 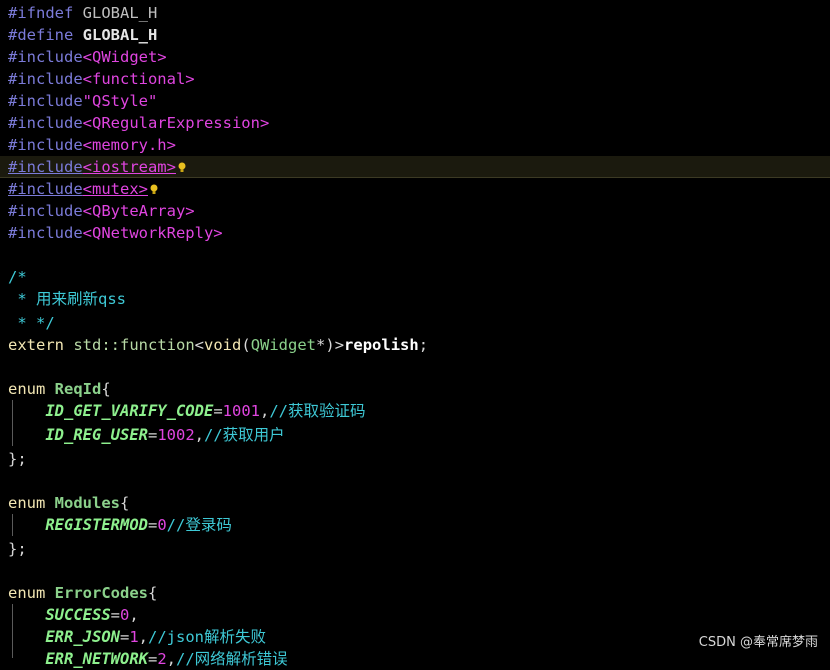 What do you see at coordinates (31, 323) in the screenshot?
I see `comment: * */` at bounding box center [31, 323].